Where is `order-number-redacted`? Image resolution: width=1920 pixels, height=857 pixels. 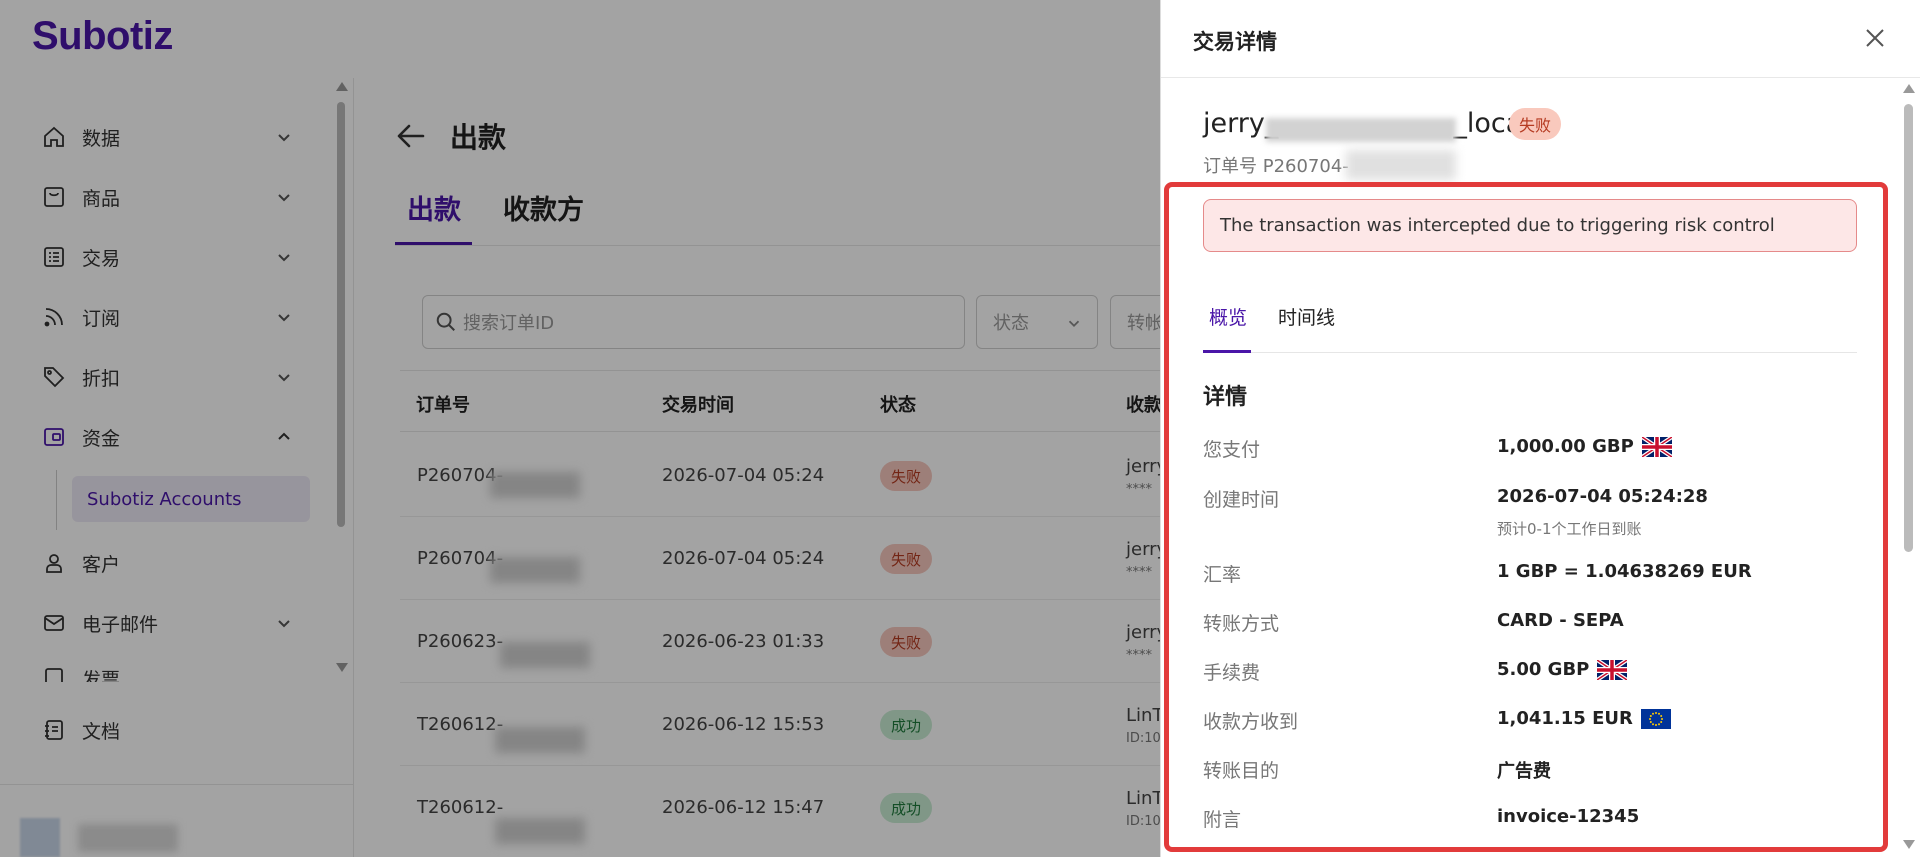 order-number-redacted is located at coordinates (1401, 165).